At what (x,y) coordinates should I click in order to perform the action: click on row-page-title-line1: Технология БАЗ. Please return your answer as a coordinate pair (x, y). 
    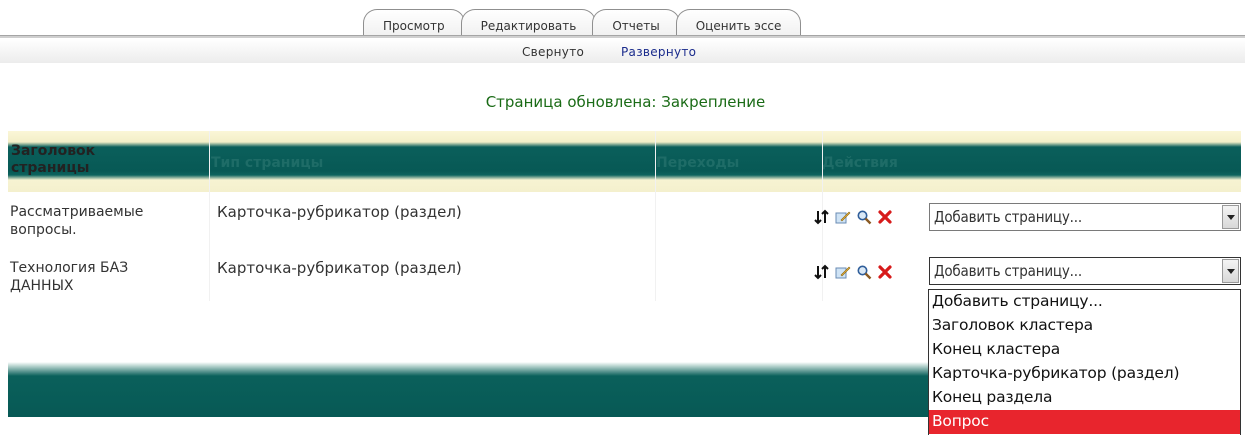
    Looking at the image, I should click on (69, 268).